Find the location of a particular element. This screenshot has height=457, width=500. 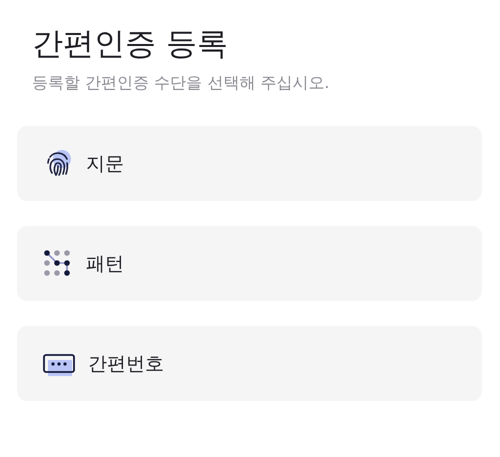

page-subtitle: 등록할 간편인증 수단을 선택해 주십시오. is located at coordinates (181, 83).